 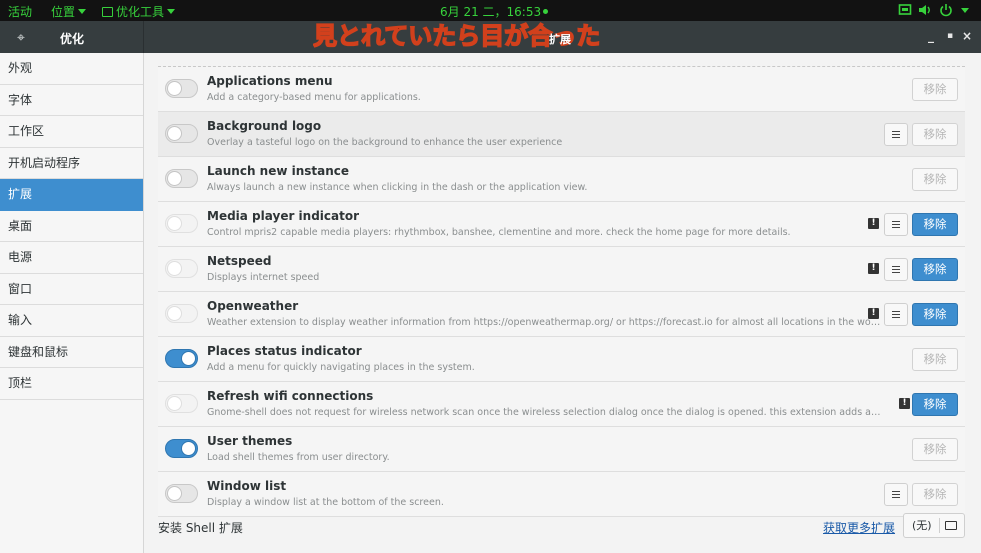 I want to click on power-icon, so click(x=946, y=10).